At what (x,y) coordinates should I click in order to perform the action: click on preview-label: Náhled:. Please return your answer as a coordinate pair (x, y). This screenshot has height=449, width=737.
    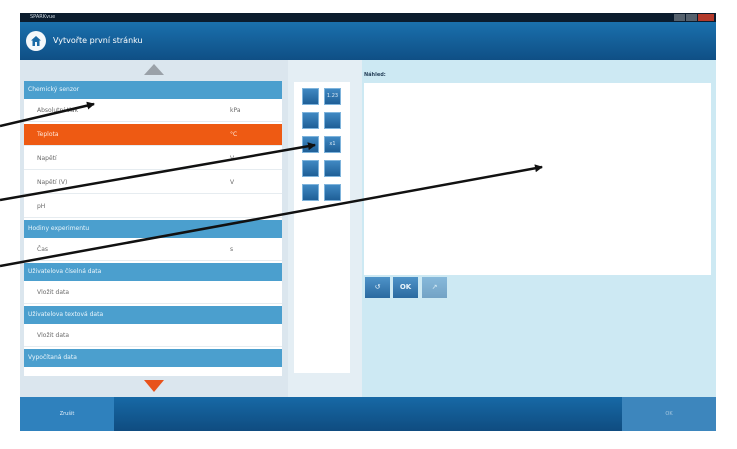
    Looking at the image, I should click on (375, 75).